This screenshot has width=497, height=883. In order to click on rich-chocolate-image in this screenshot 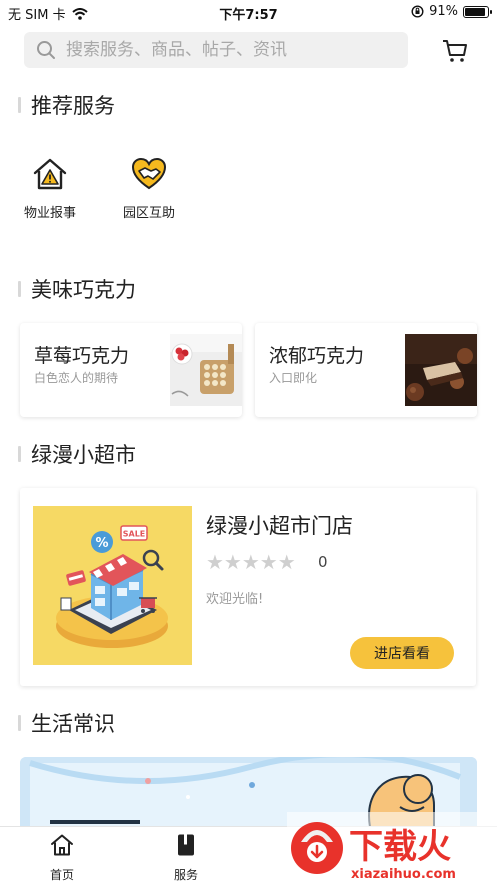, I will do `click(441, 370)`.